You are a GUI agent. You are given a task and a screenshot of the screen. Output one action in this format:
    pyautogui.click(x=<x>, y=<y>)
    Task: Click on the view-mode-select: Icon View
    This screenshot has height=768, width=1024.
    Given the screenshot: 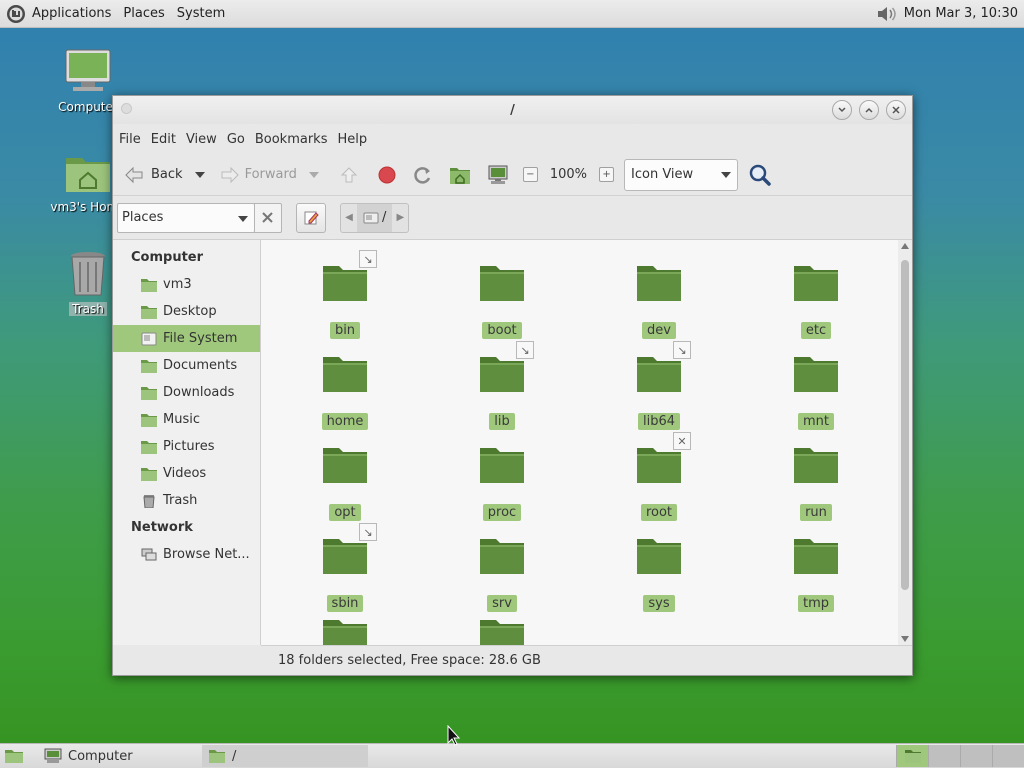 What is the action you would take?
    pyautogui.click(x=681, y=174)
    